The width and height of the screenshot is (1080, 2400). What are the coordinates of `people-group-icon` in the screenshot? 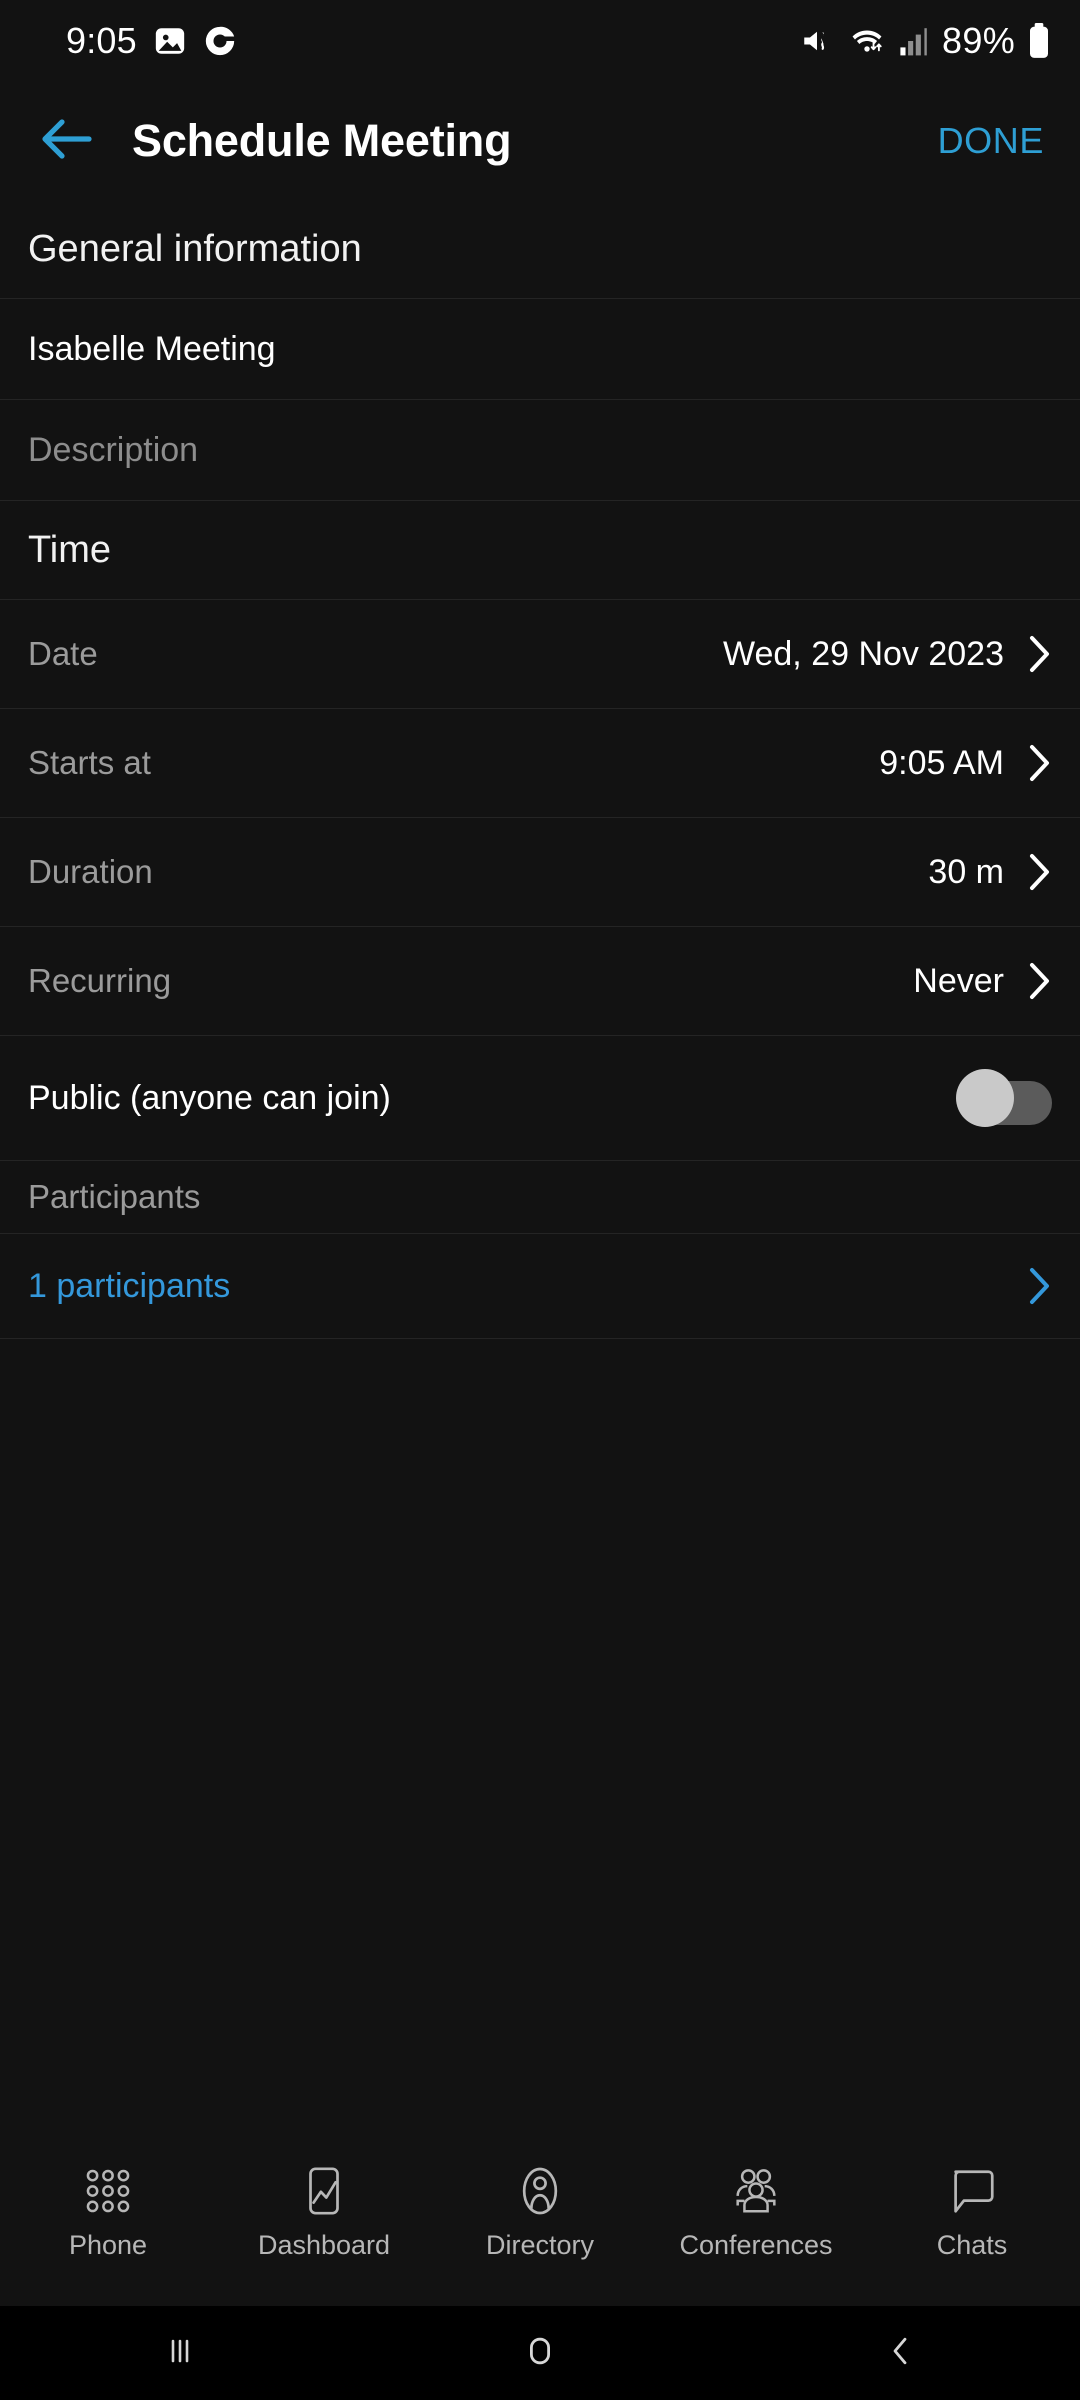 It's located at (756, 2191).